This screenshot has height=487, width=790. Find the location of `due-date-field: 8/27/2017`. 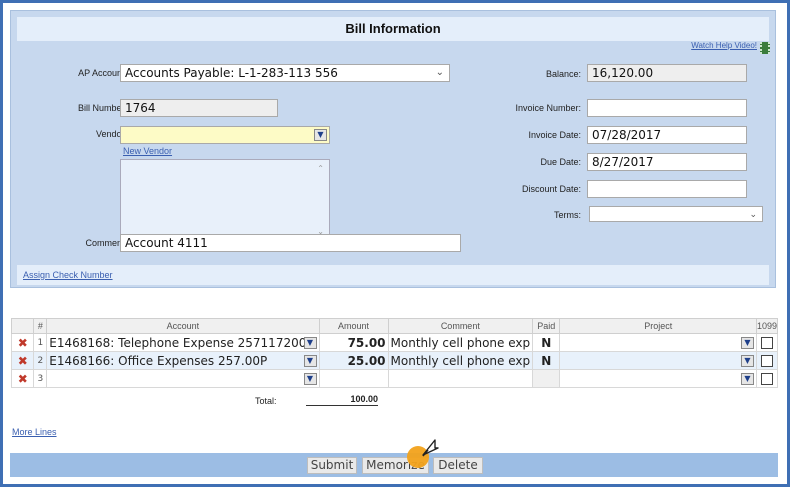

due-date-field: 8/27/2017 is located at coordinates (667, 162).